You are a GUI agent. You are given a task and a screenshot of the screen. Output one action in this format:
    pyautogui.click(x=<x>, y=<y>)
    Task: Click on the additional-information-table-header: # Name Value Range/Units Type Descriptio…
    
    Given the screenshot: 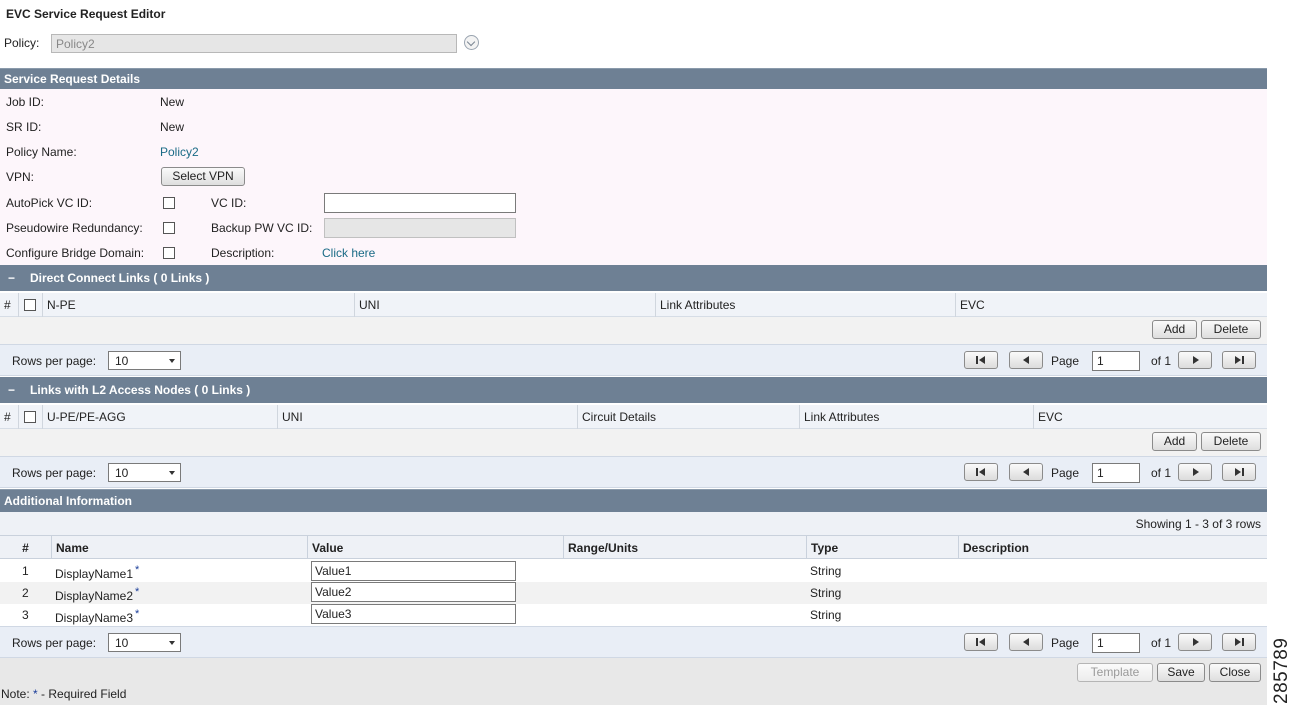 What is the action you would take?
    pyautogui.click(x=633, y=547)
    